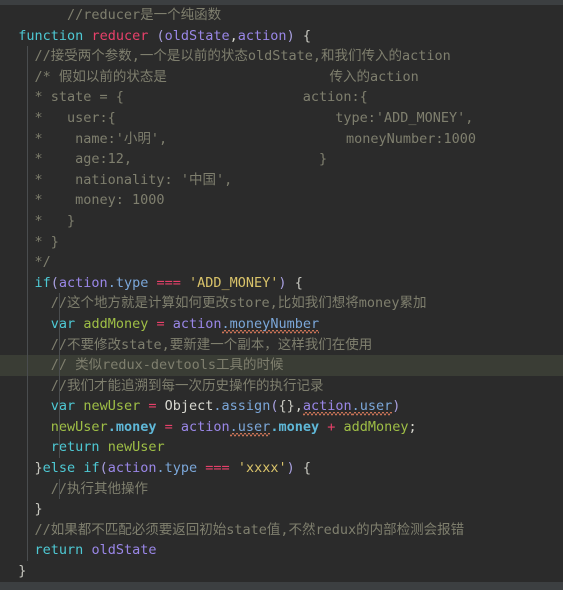 This screenshot has width=563, height=590. Describe the element at coordinates (238, 303) in the screenshot. I see `code-token: //这个地方就是计算如何更改store,比如我们想将money累加` at that location.